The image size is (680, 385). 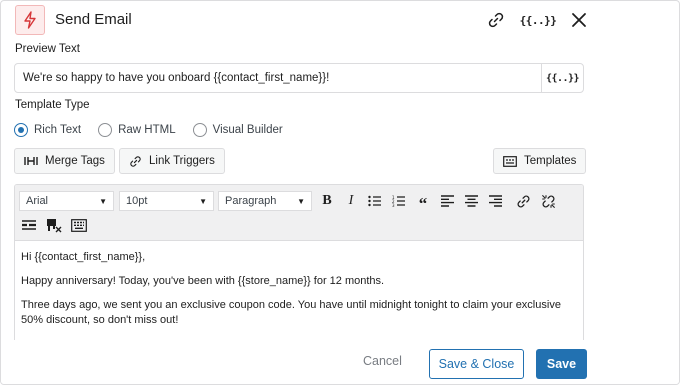 What do you see at coordinates (166, 201) in the screenshot?
I see `font-size-select: 10pt ▼` at bounding box center [166, 201].